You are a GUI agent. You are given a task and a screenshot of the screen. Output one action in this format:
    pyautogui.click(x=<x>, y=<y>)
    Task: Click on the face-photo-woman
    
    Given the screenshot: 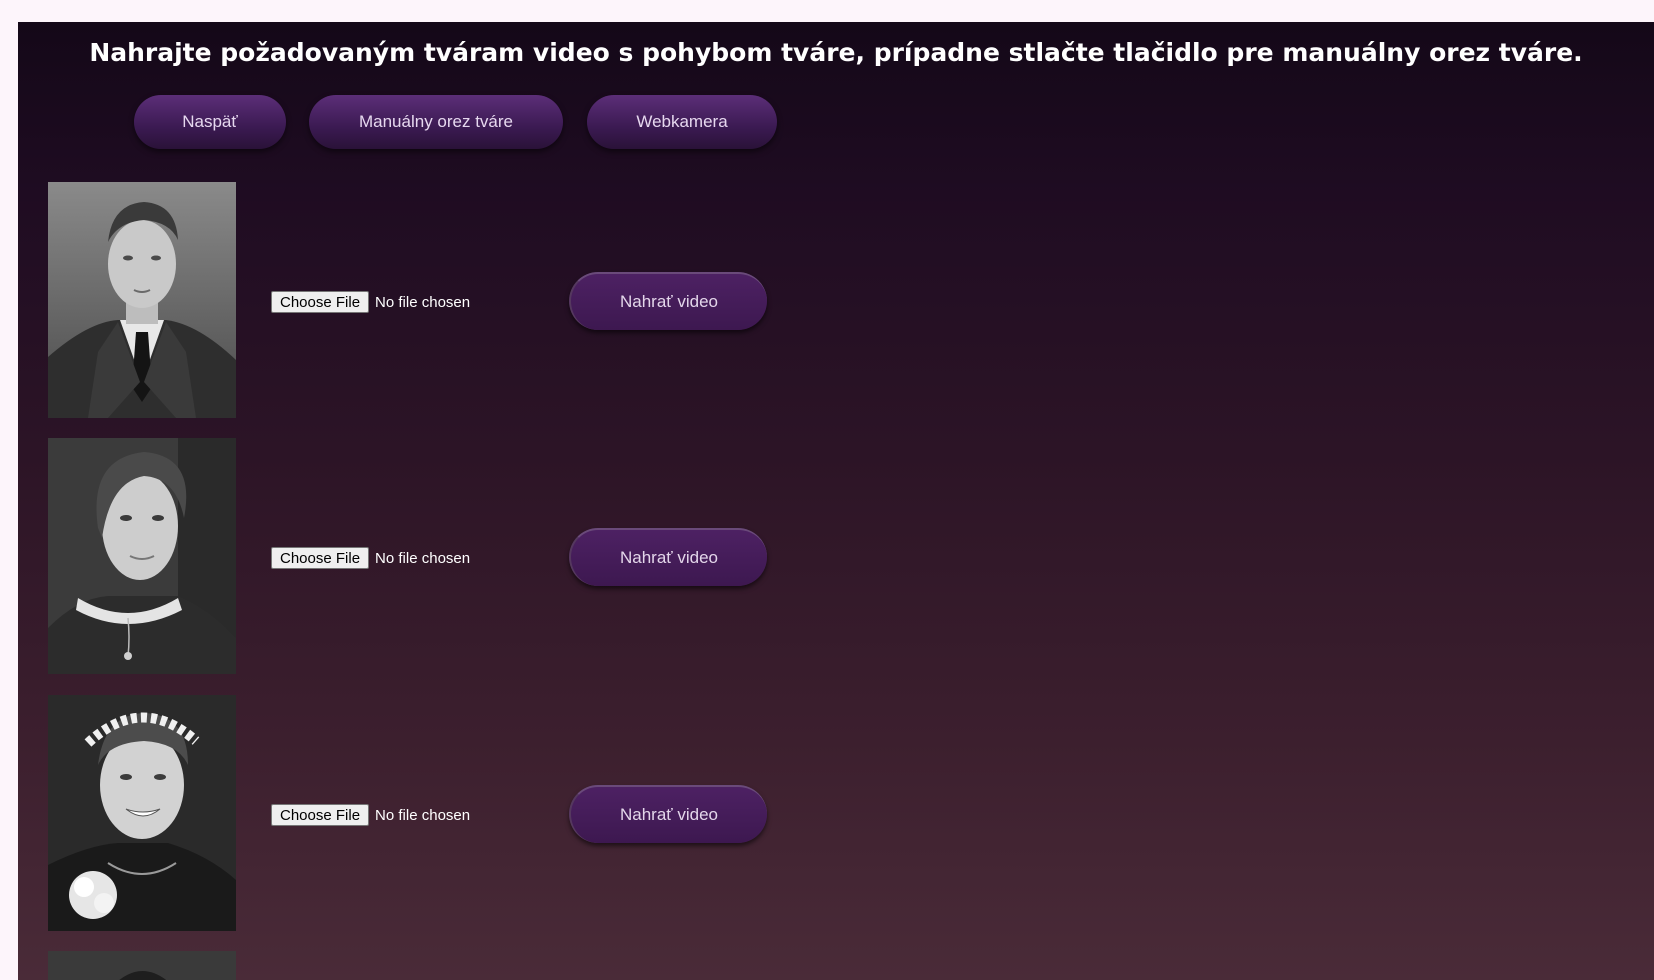 What is the action you would take?
    pyautogui.click(x=142, y=556)
    